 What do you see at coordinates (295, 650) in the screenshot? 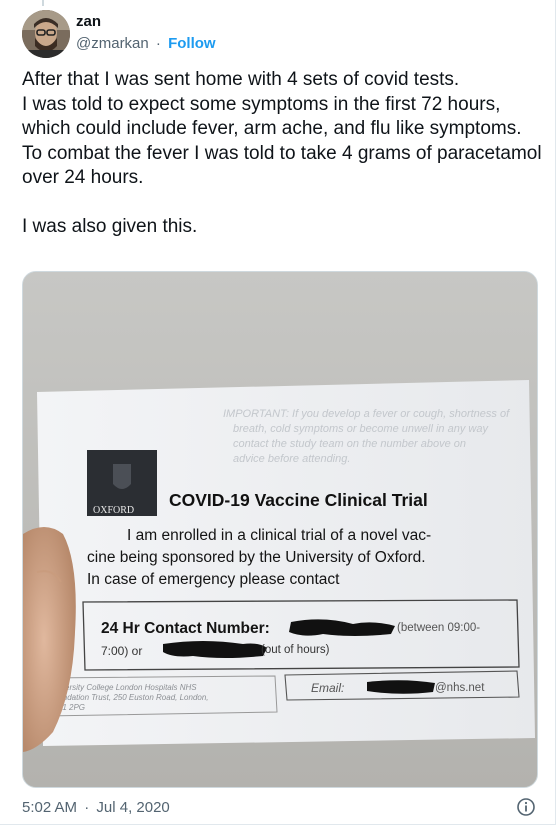
I see `contact-out-of-hours: (out of hours)` at bounding box center [295, 650].